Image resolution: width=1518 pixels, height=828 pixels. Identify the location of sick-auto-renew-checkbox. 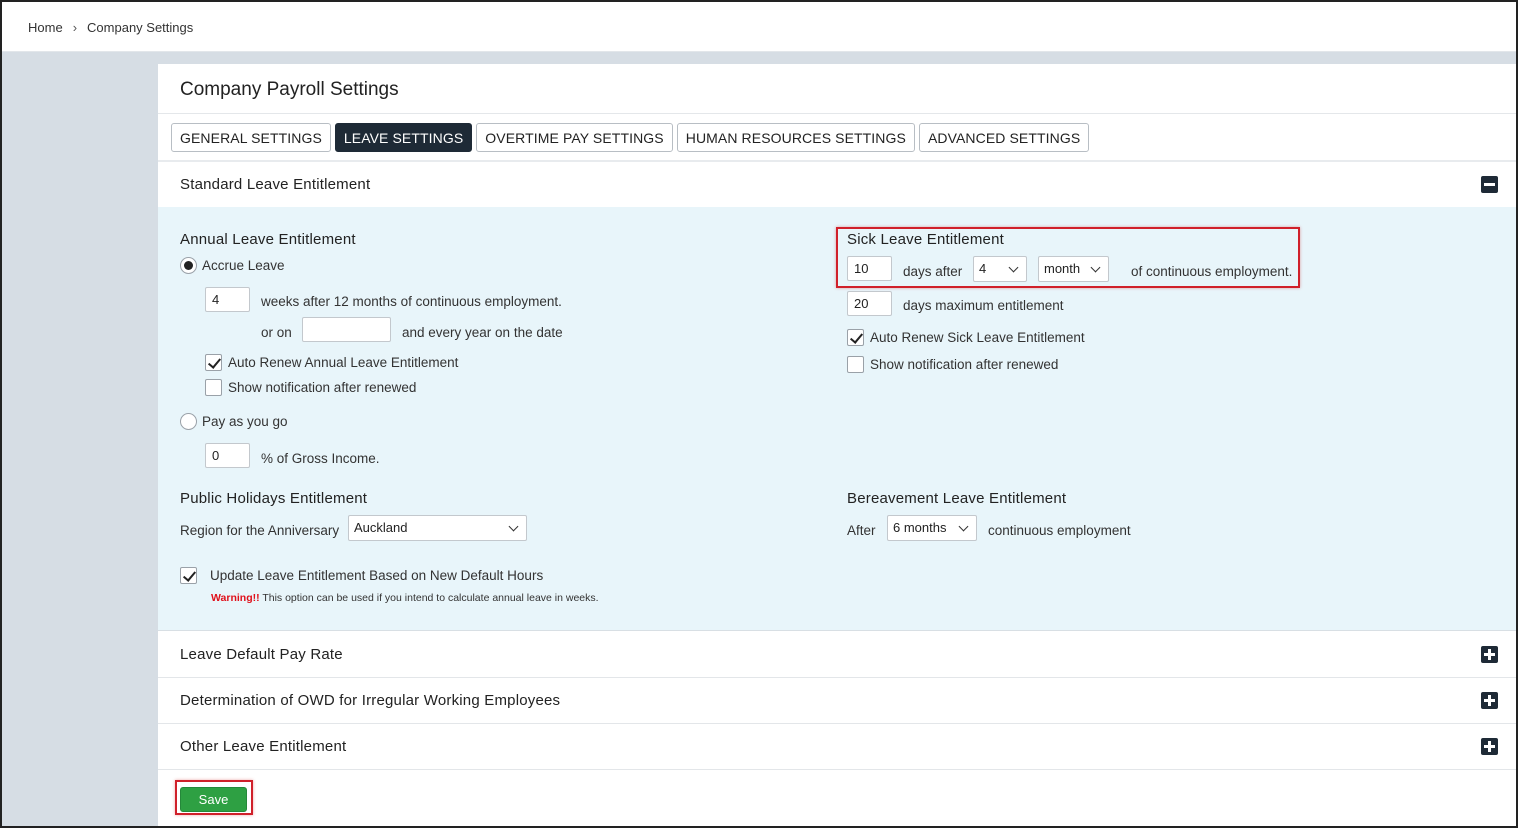
(855, 337).